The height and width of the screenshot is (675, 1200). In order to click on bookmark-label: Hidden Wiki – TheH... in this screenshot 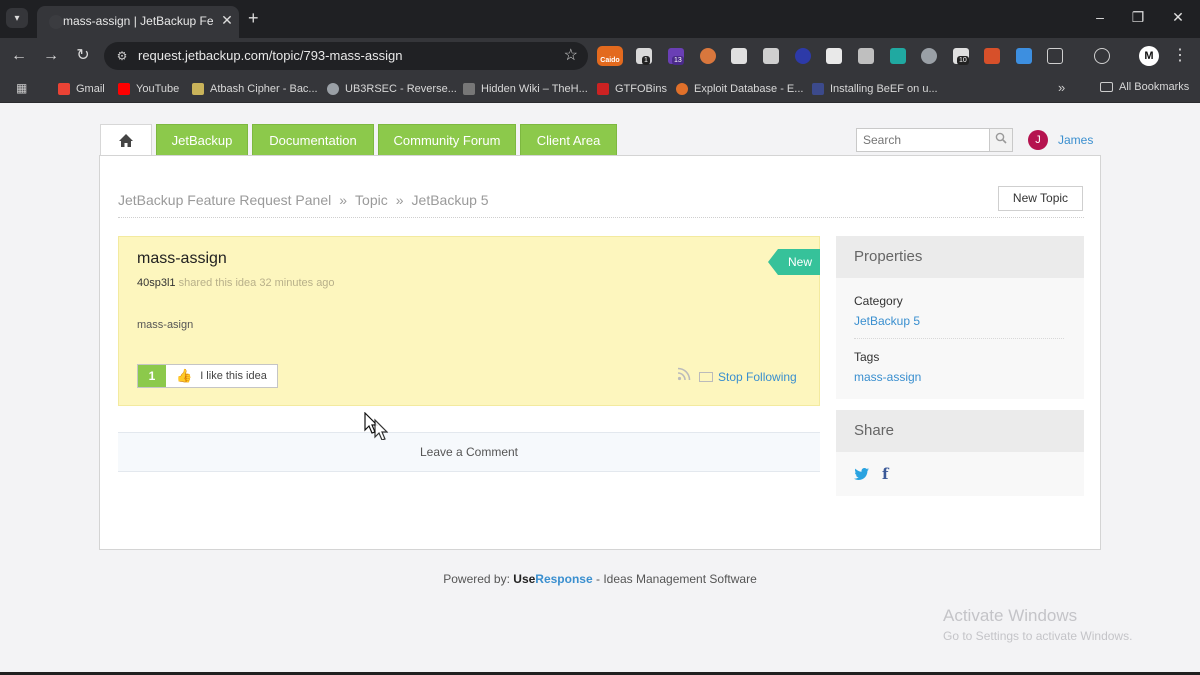, I will do `click(534, 89)`.